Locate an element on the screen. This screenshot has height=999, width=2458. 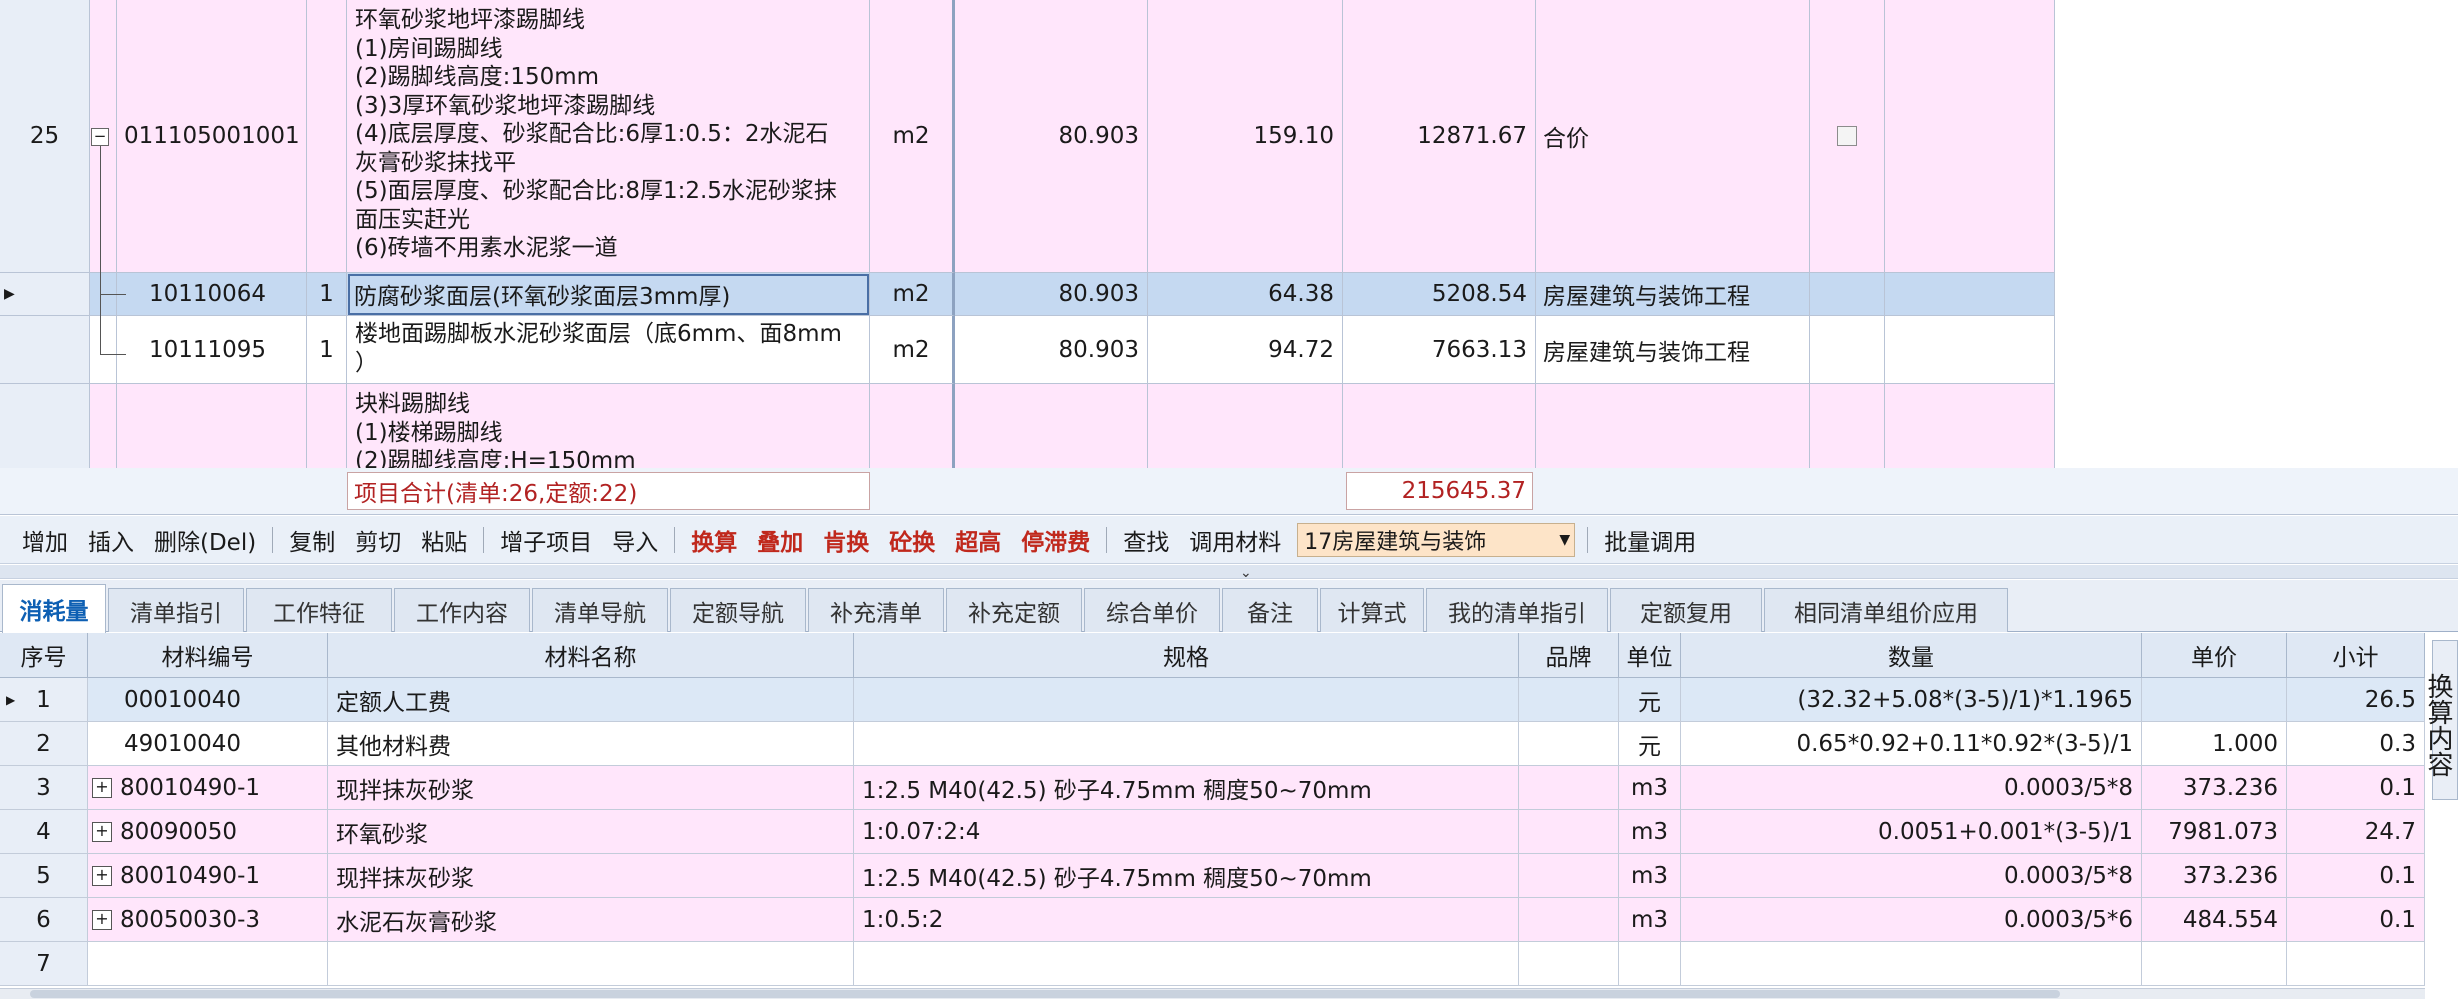
cut-button: 剪切 is located at coordinates (378, 540).